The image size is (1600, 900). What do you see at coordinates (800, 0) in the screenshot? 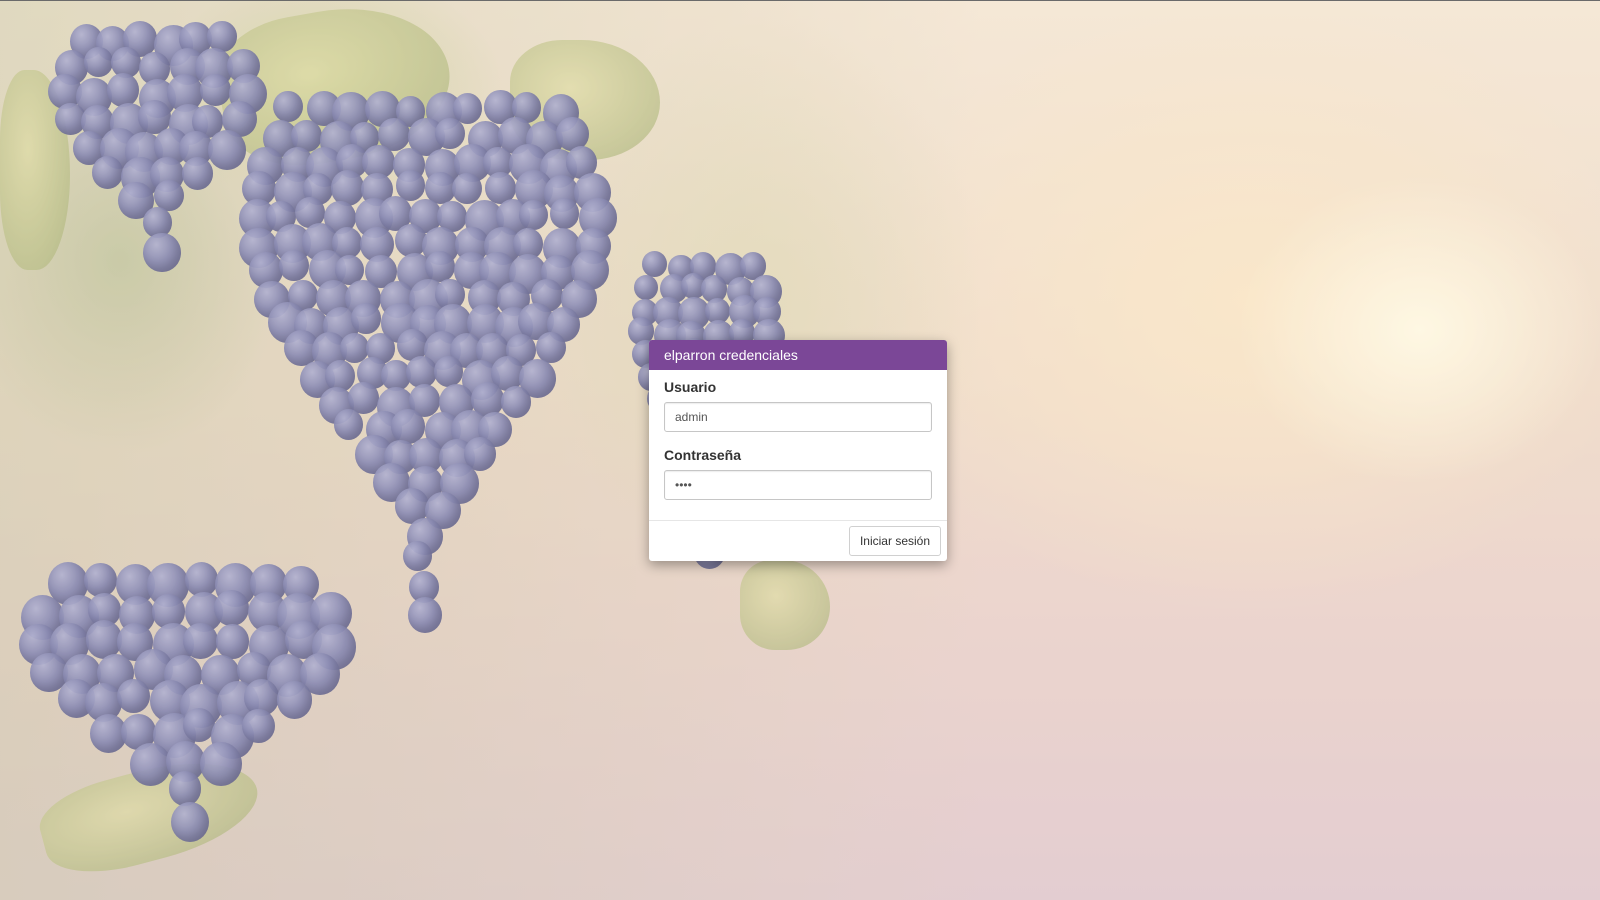
I see `window-top-border` at bounding box center [800, 0].